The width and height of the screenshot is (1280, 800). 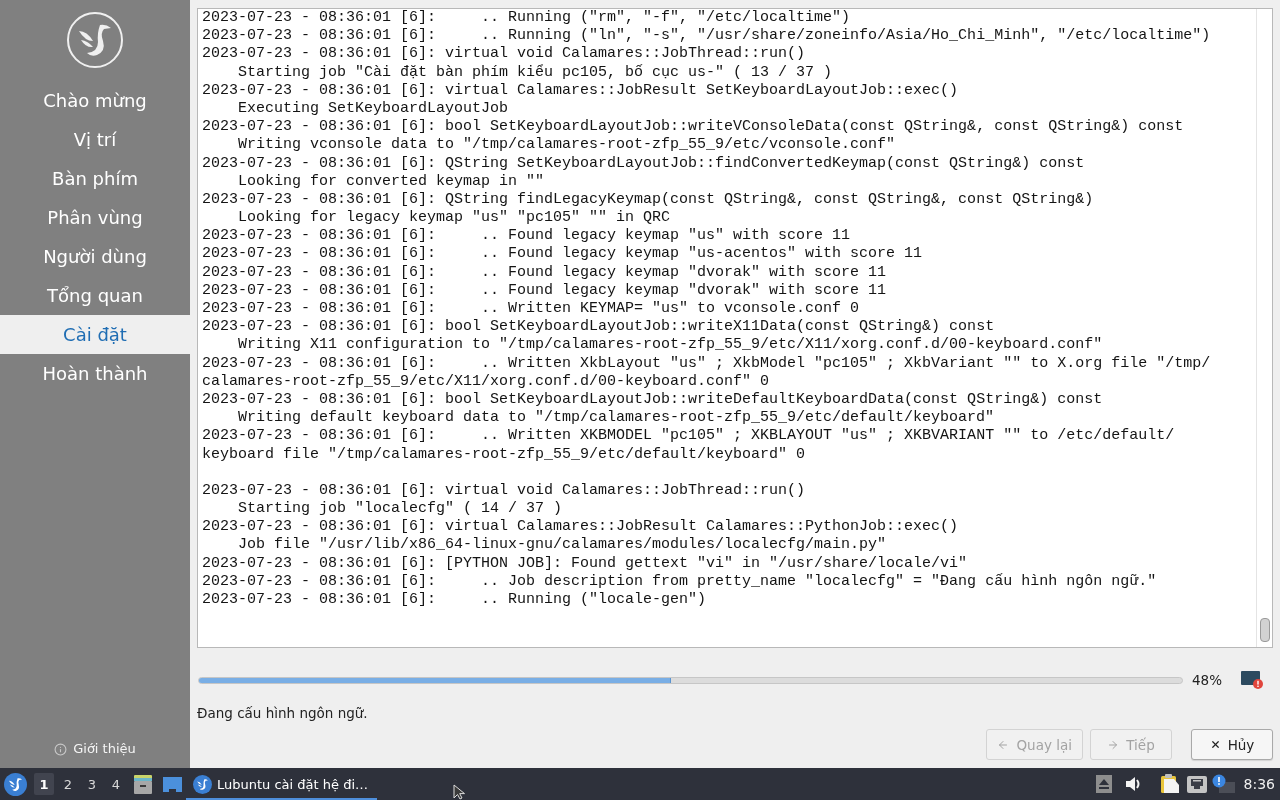 I want to click on log-line: Writing X11 configuration to "/tmp/calamares-root-zfp_55_9/etc/X11/xorg.conf.d/00-keyboard.conf", so click(x=670, y=345).